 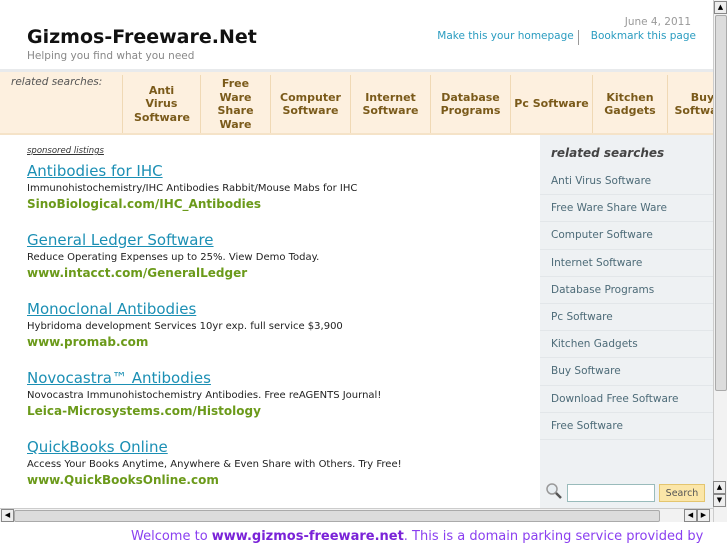 I want to click on nav-item-label: Free Ware Share Ware, so click(x=235, y=104).